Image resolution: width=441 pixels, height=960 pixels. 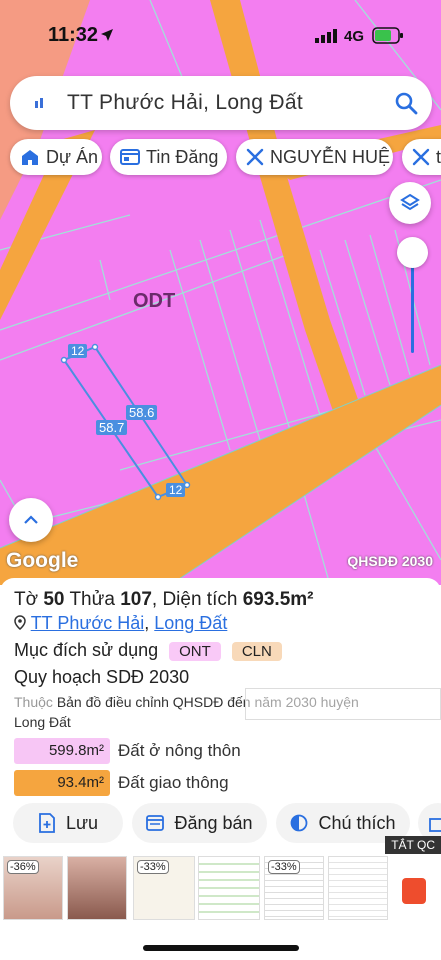 I want to click on layer-name: QHSDĐ 2030, so click(x=390, y=561).